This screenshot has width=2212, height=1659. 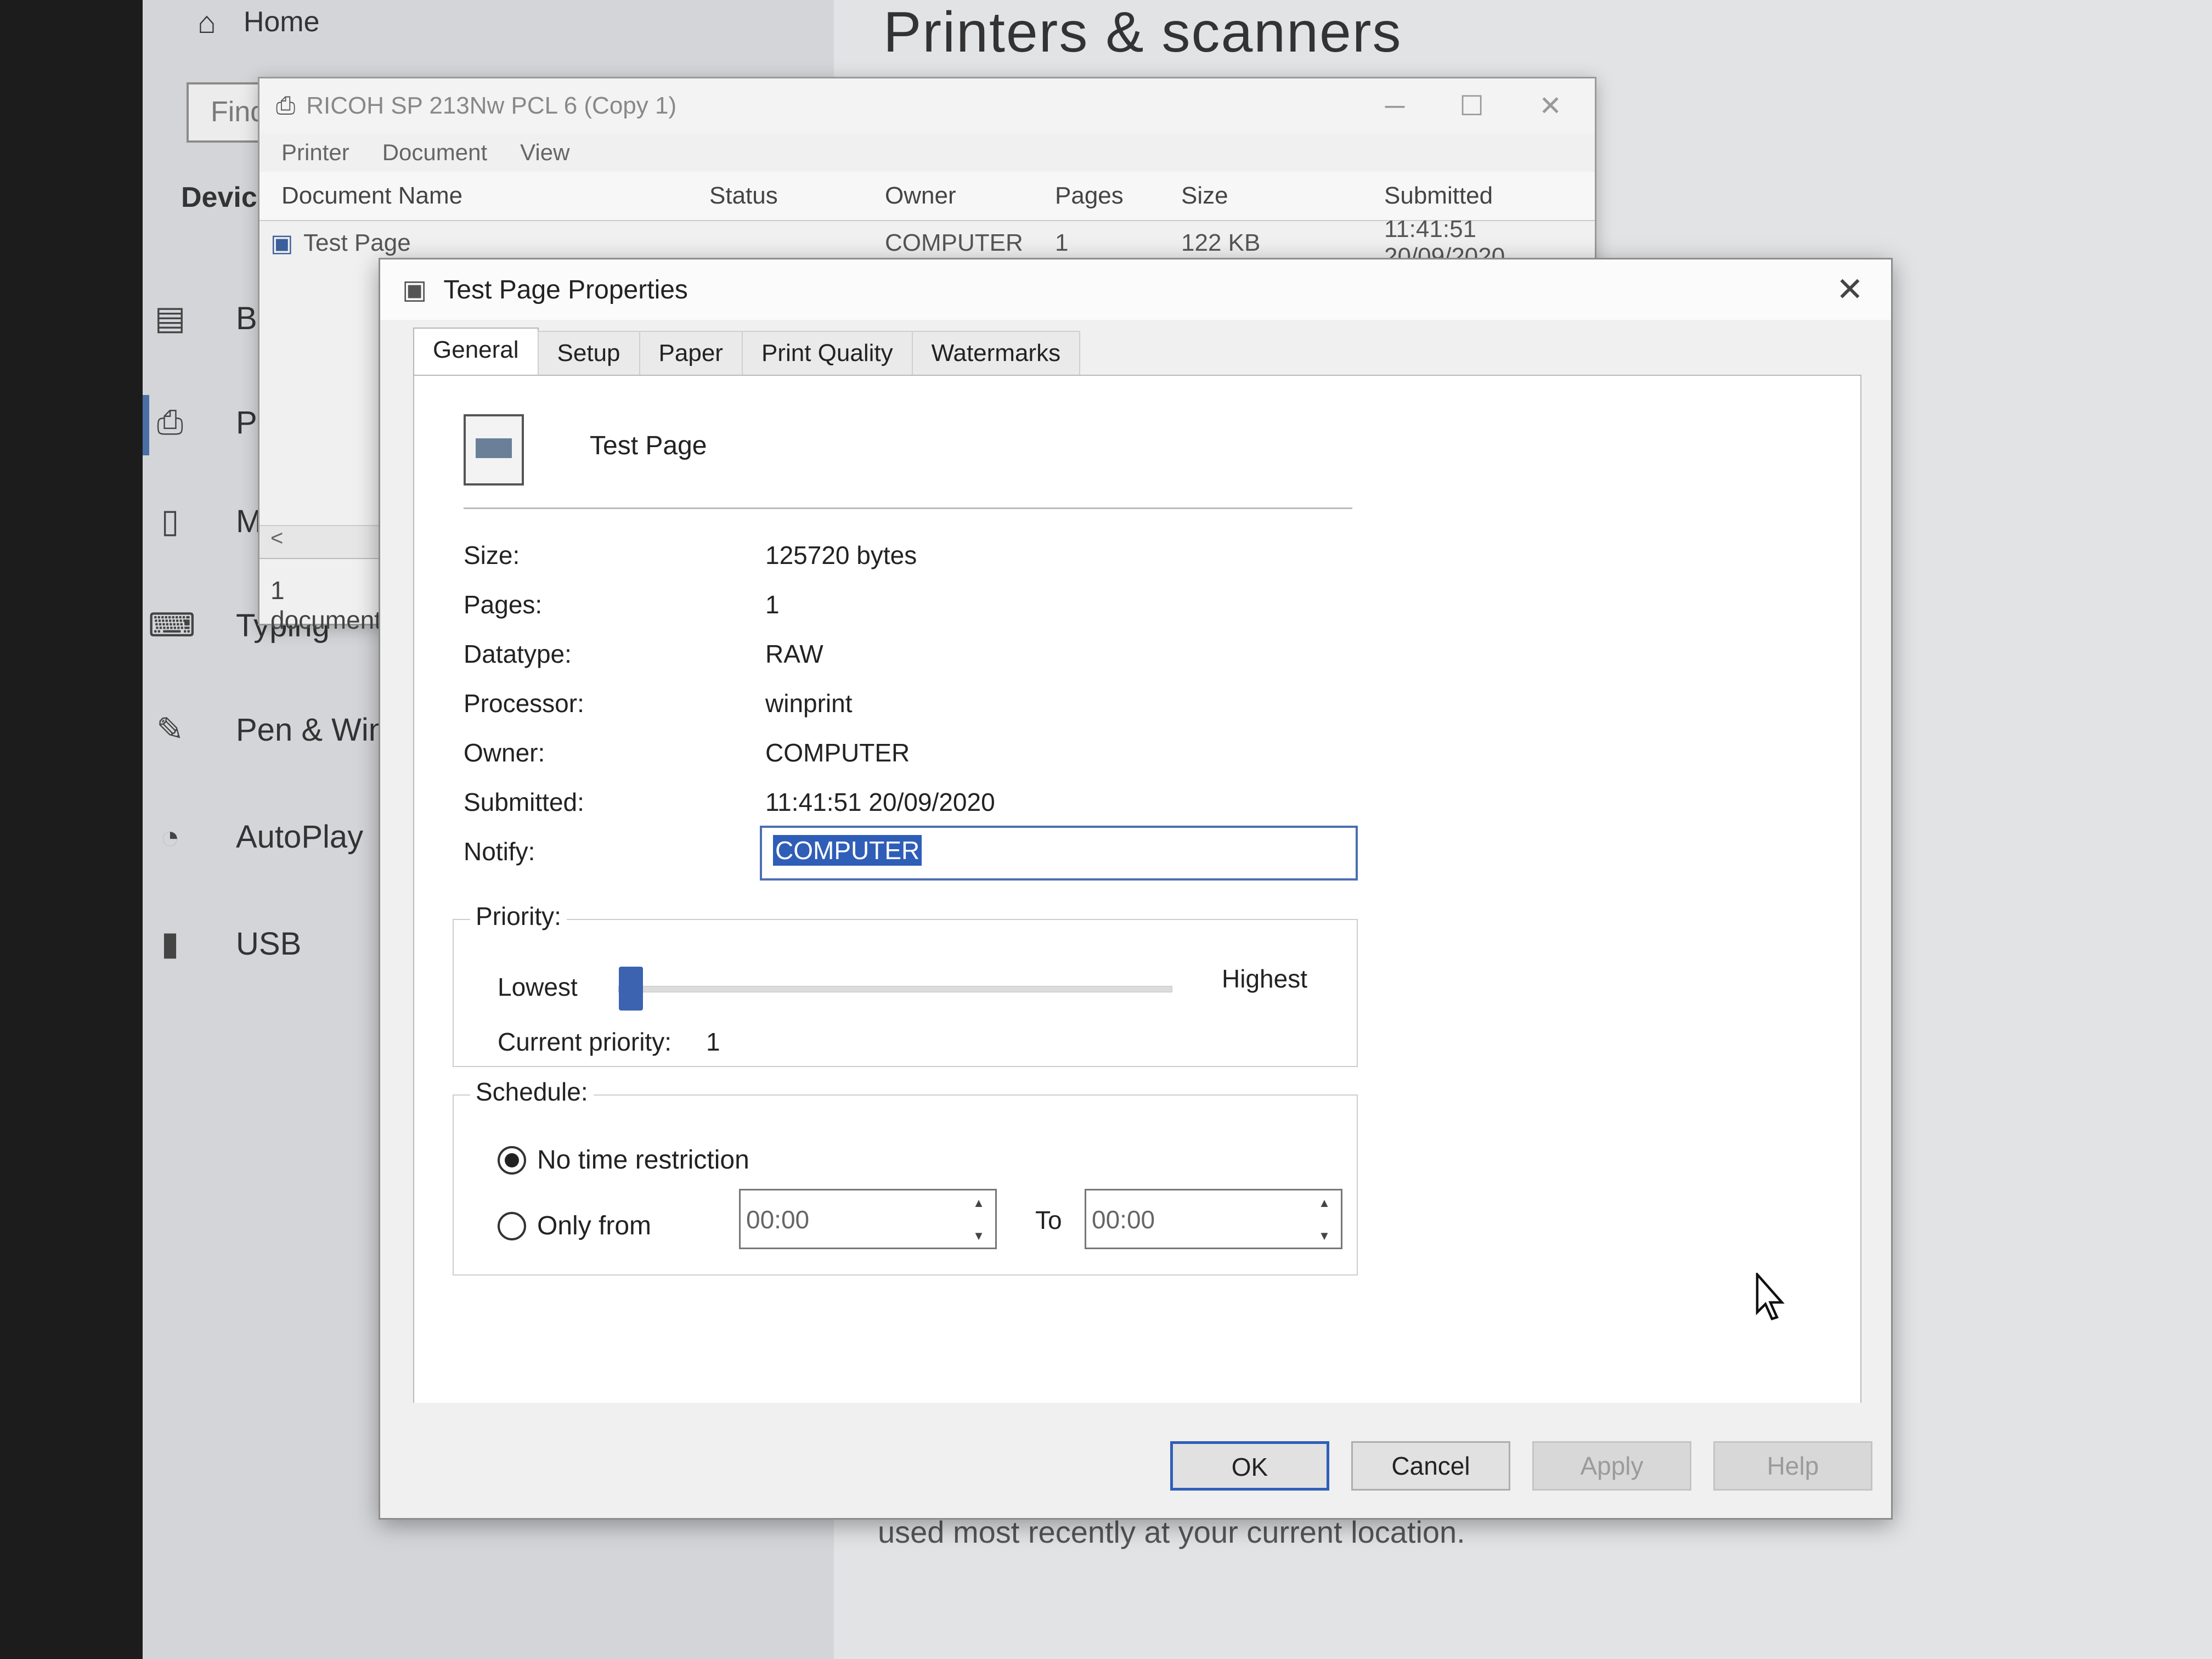 What do you see at coordinates (643, 1160) in the screenshot?
I see `no-time-restriction-label: No time restriction` at bounding box center [643, 1160].